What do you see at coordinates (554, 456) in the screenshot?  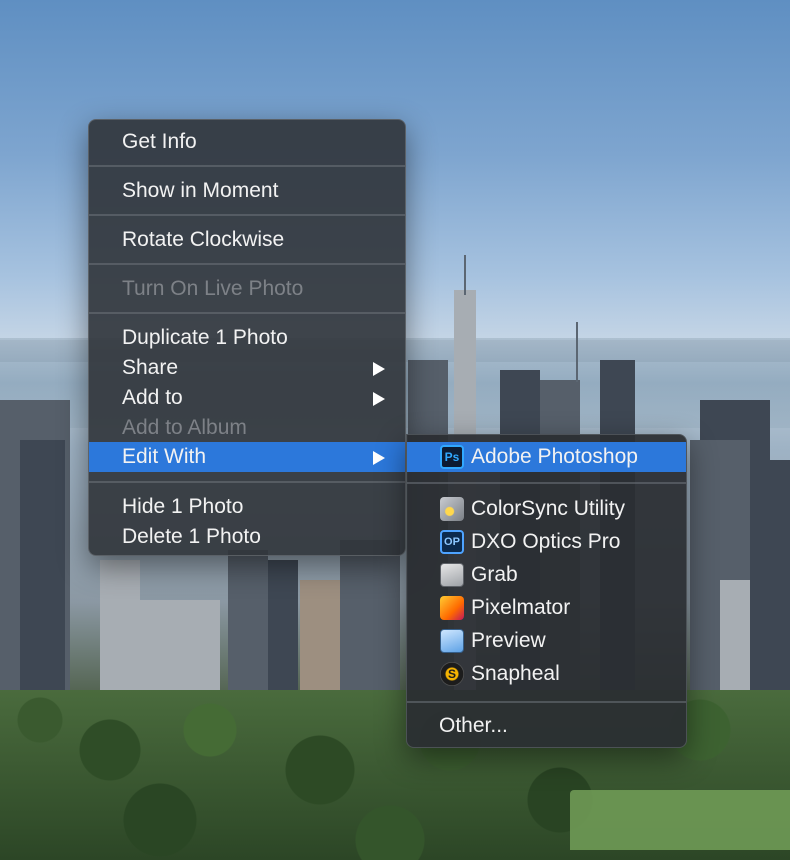 I see `submenu-item-label: Adobe Photoshop` at bounding box center [554, 456].